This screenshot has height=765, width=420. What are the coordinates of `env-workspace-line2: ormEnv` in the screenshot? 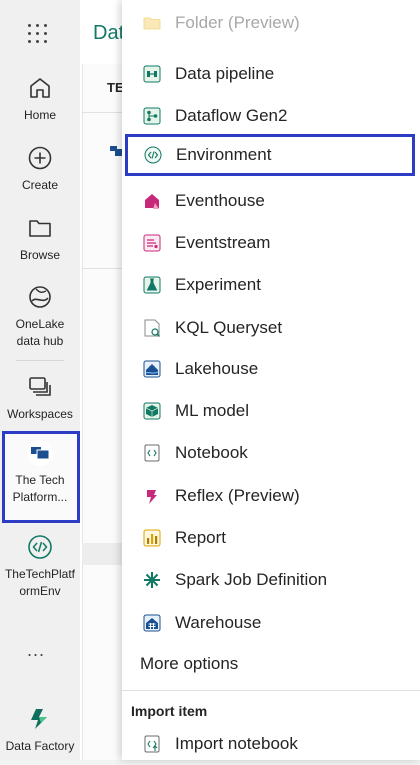 It's located at (40, 591).